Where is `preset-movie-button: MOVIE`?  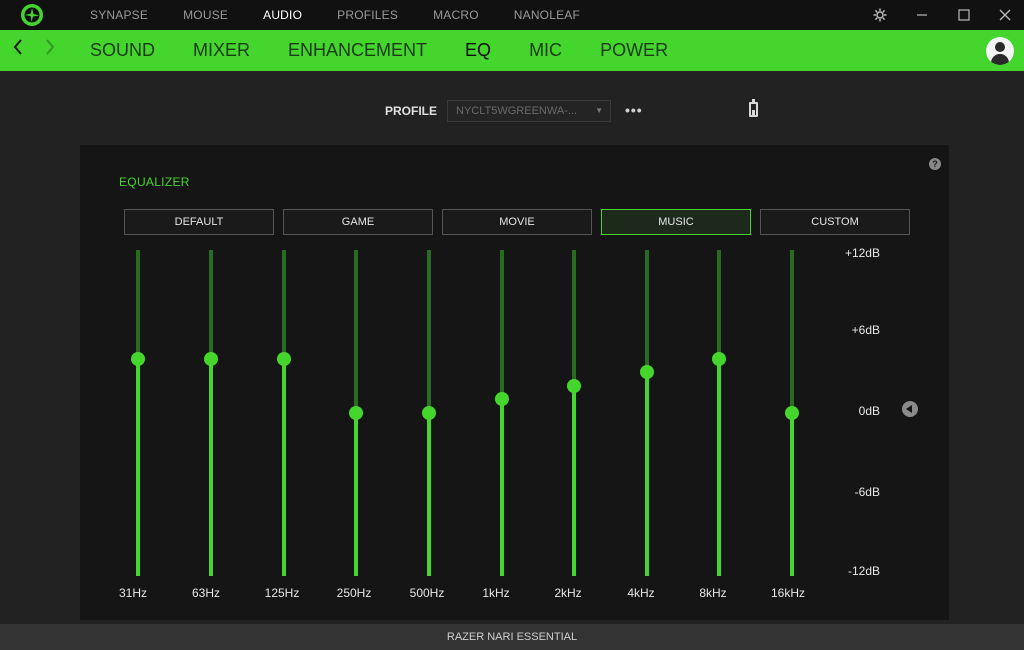 preset-movie-button: MOVIE is located at coordinates (517, 222).